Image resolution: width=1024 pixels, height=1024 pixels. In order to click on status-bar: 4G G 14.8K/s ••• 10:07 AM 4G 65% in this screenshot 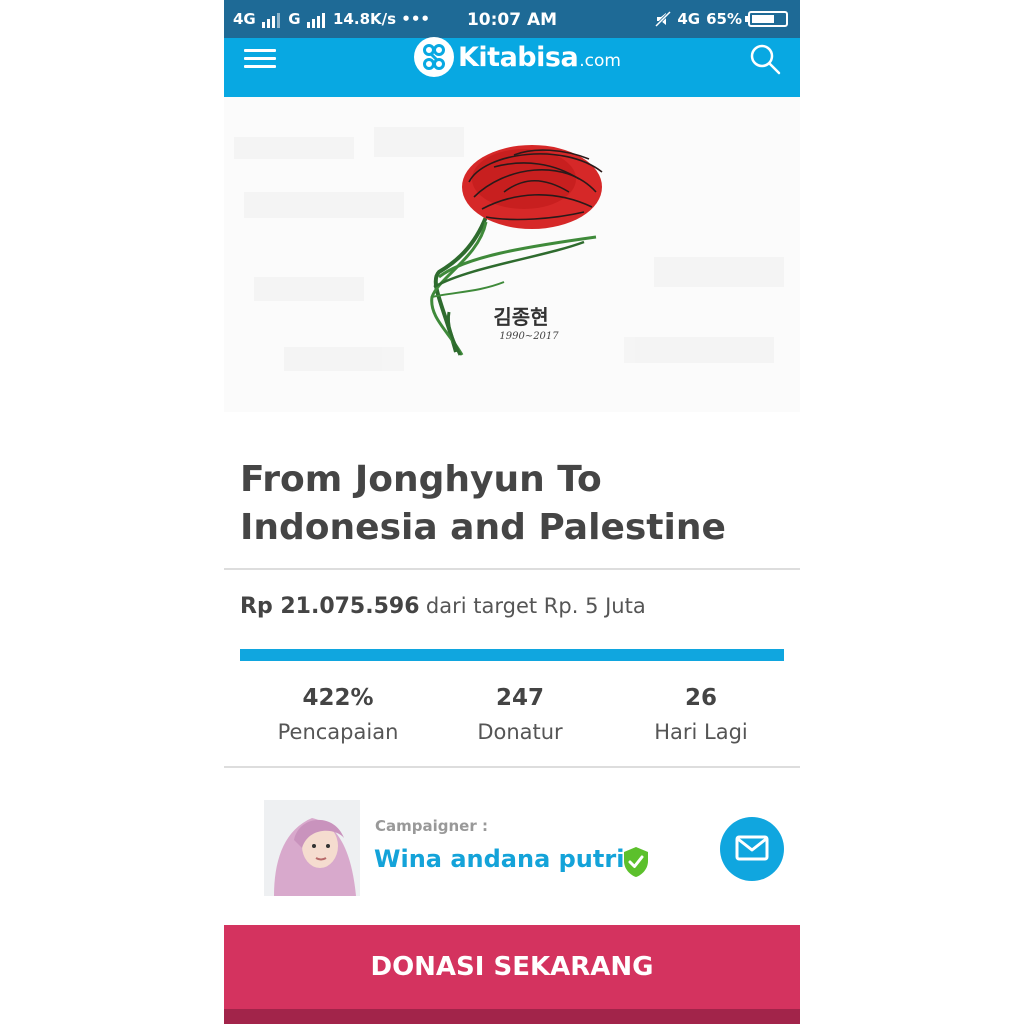, I will do `click(512, 19)`.